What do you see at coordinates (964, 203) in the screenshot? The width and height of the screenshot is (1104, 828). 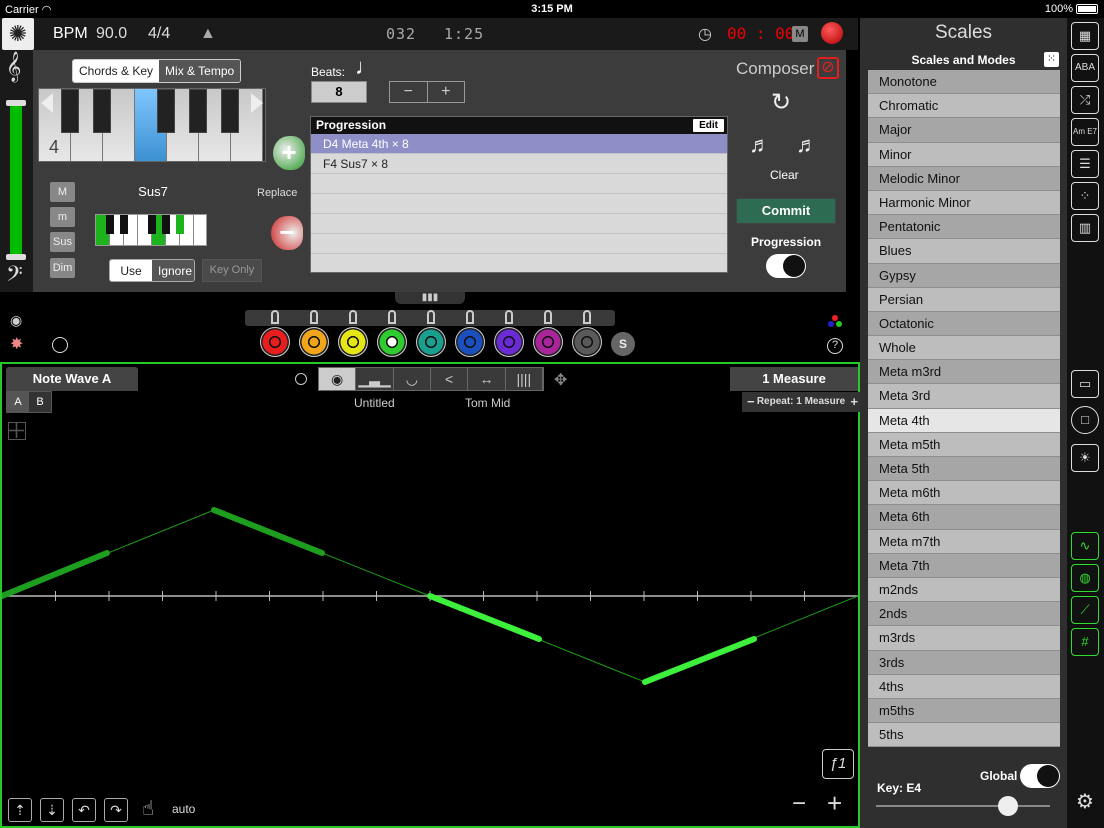 I see `scale-list-item: Harmonic Minor` at bounding box center [964, 203].